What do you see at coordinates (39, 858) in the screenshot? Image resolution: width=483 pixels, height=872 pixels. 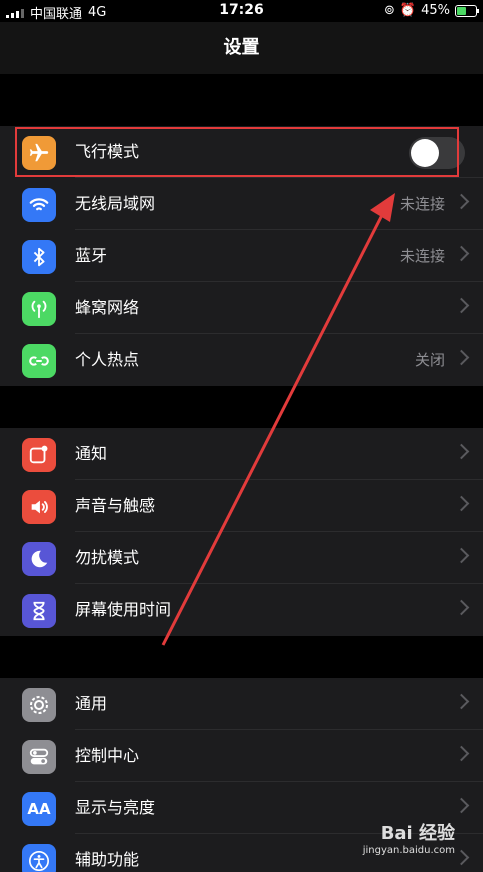 I see `accessibility-icon` at bounding box center [39, 858].